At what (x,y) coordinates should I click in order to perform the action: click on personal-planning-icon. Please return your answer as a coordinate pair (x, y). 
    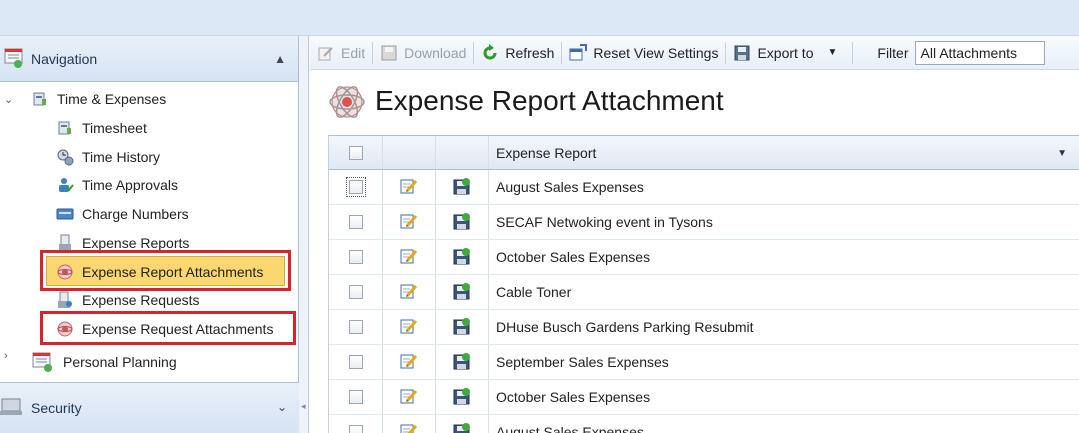
    Looking at the image, I should click on (43, 362).